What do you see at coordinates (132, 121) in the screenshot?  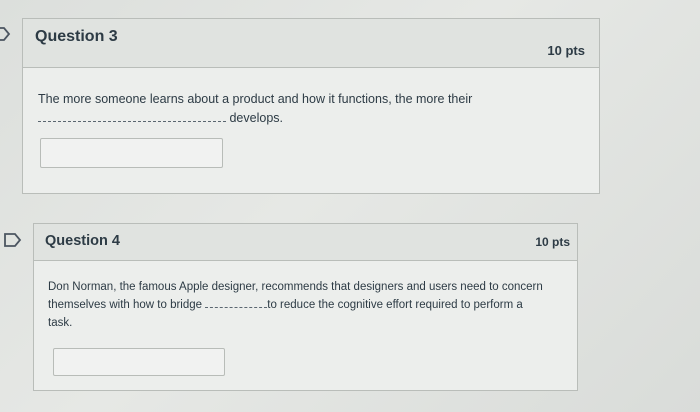 I see `question-3-blank` at bounding box center [132, 121].